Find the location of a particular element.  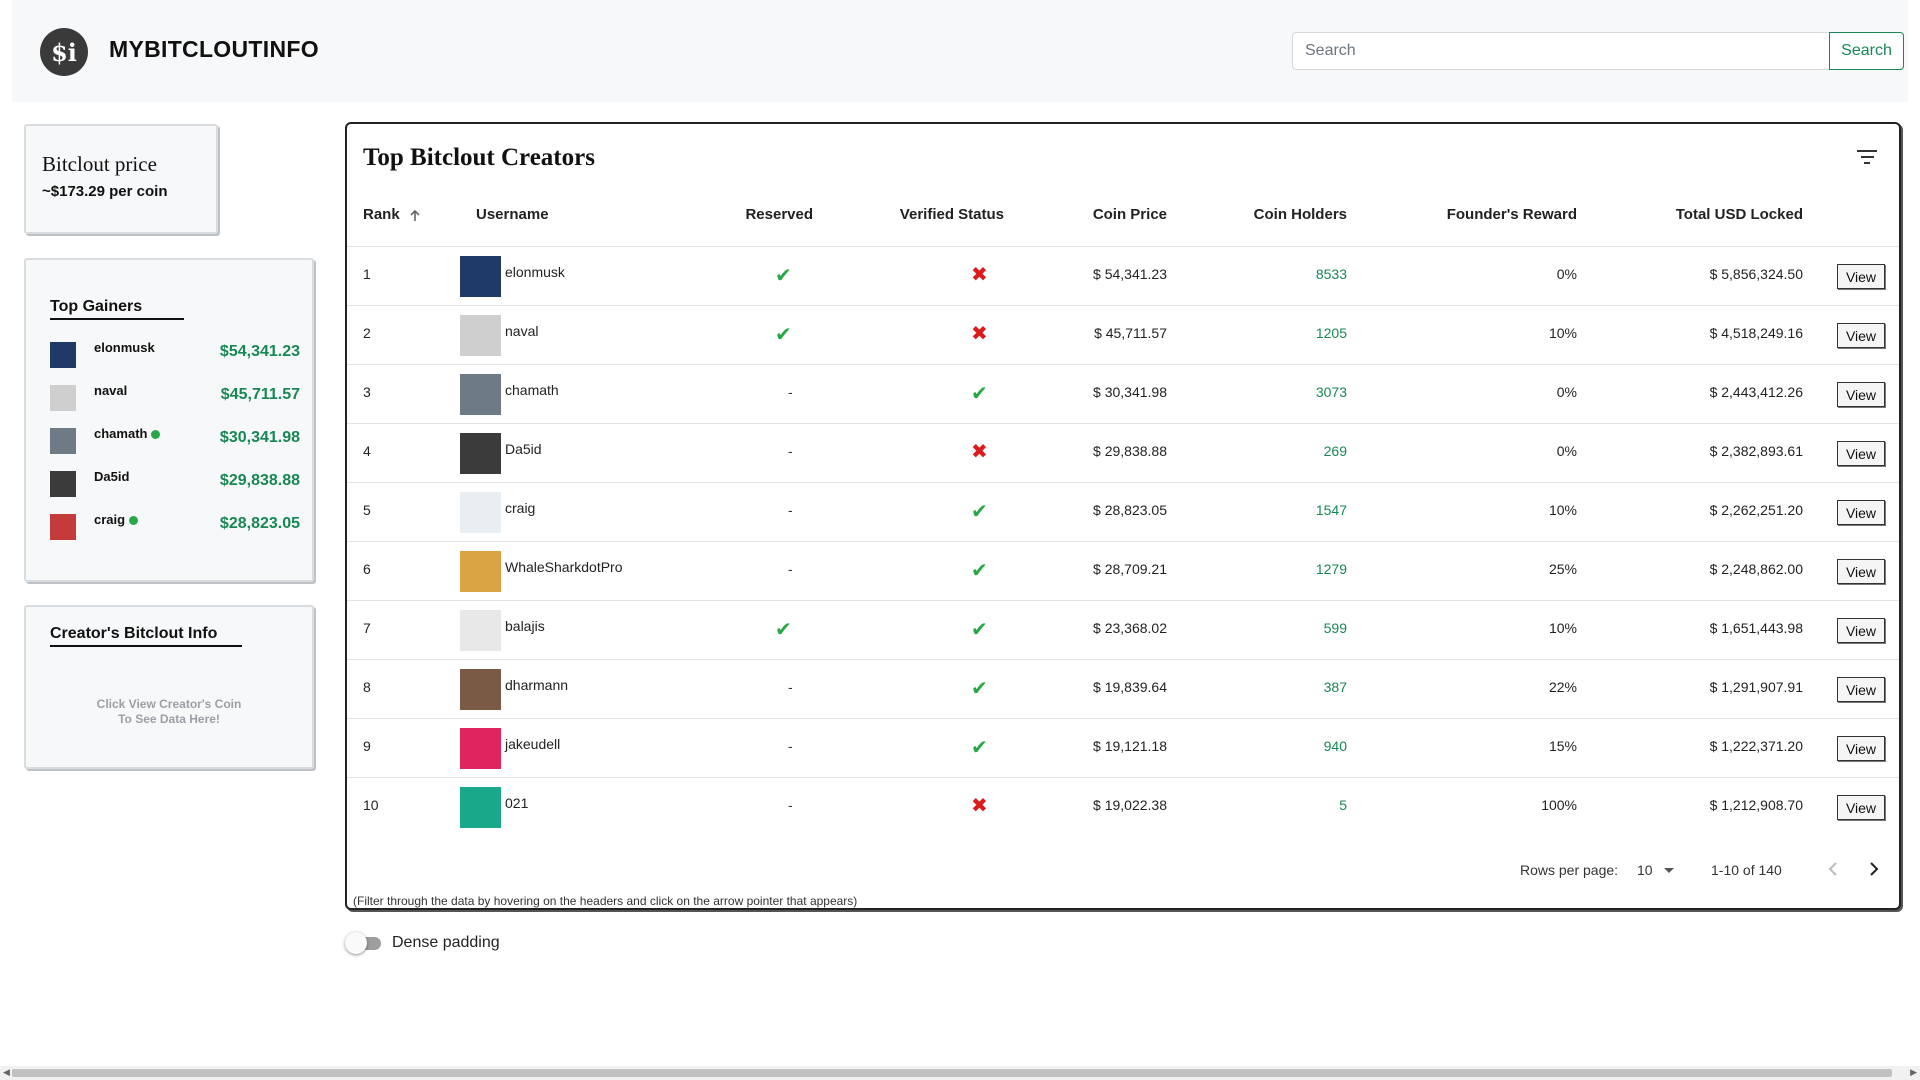

top-gainer-item: naval $45,711.57 is located at coordinates (175, 398).